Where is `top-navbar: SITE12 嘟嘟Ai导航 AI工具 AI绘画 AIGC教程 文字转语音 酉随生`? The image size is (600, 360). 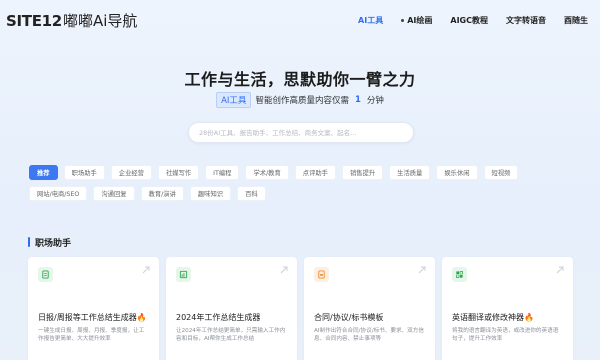 top-navbar: SITE12 嘟嘟Ai导航 AI工具 AI绘画 AIGC教程 文字转语音 酉随生 is located at coordinates (300, 20).